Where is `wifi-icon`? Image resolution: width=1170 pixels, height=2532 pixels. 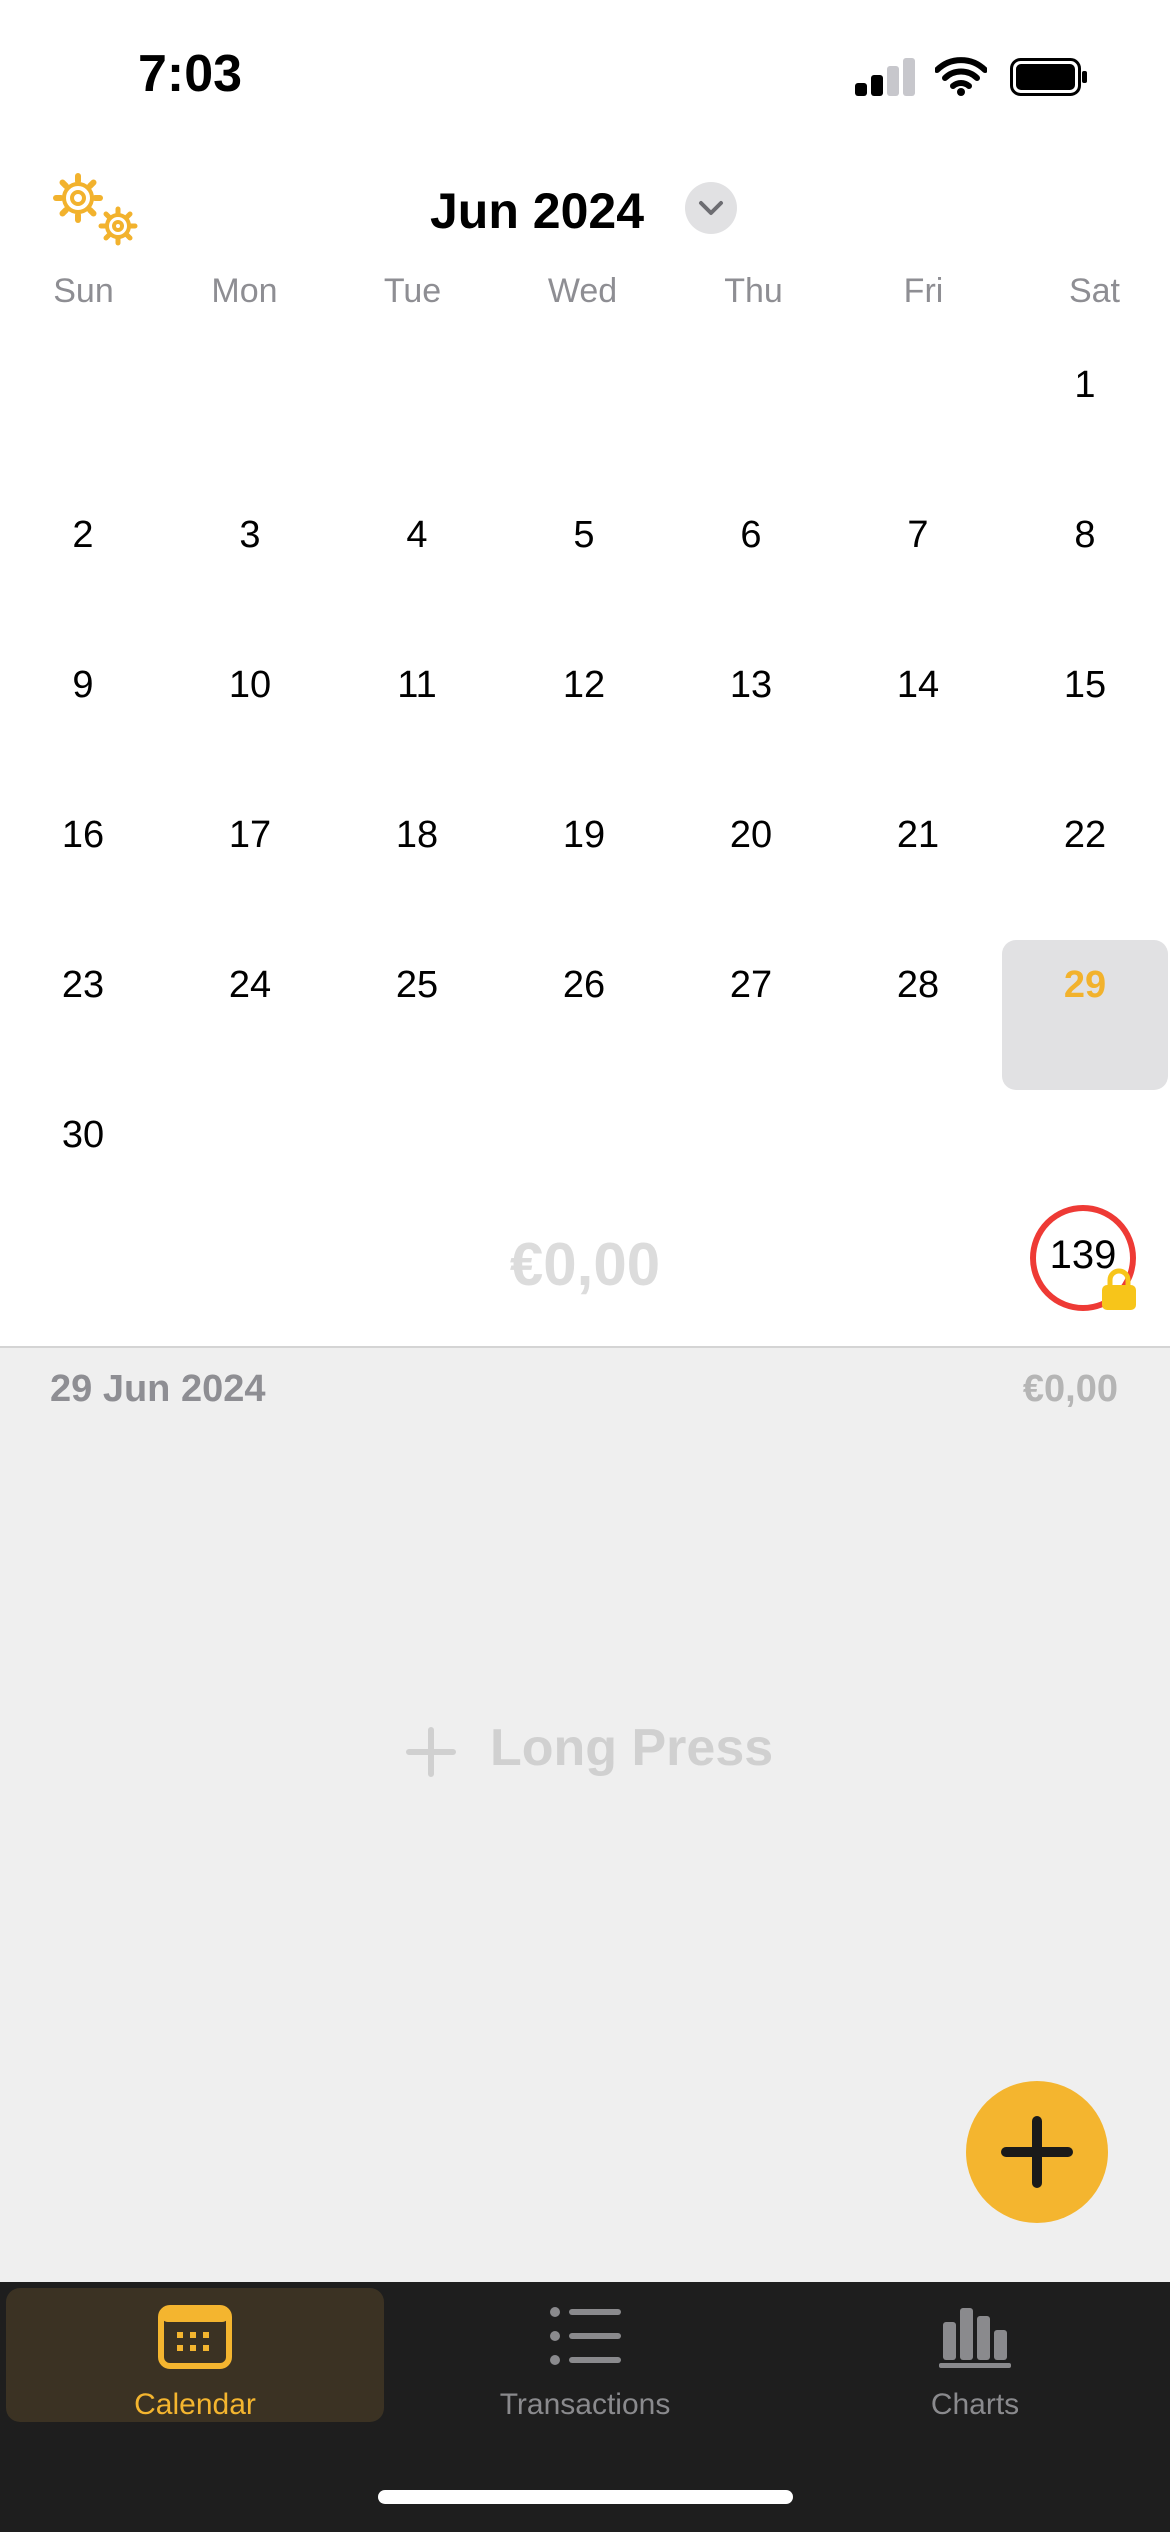
wifi-icon is located at coordinates (961, 76).